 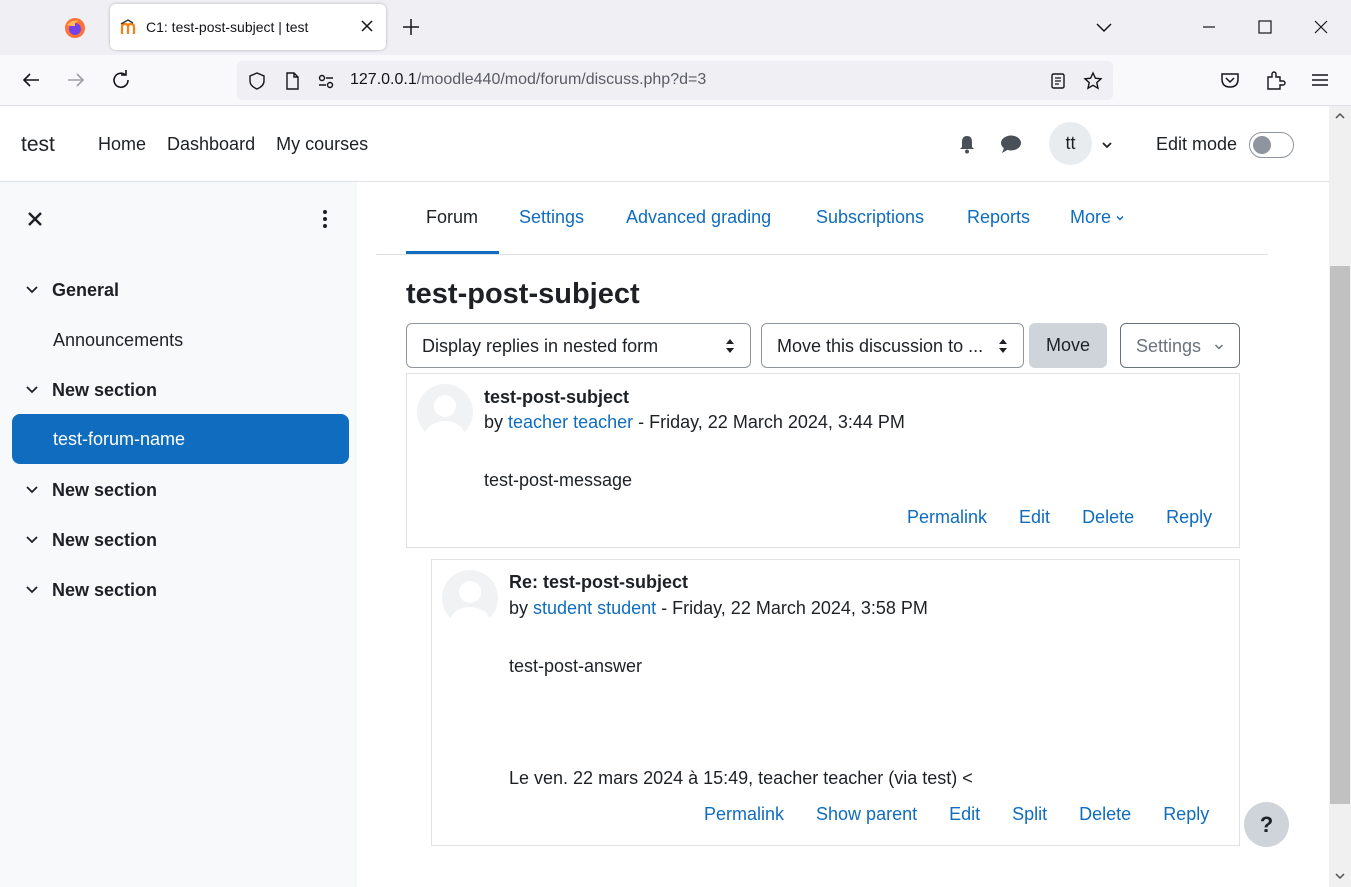 I want to click on tab-more: More, so click(x=1097, y=217).